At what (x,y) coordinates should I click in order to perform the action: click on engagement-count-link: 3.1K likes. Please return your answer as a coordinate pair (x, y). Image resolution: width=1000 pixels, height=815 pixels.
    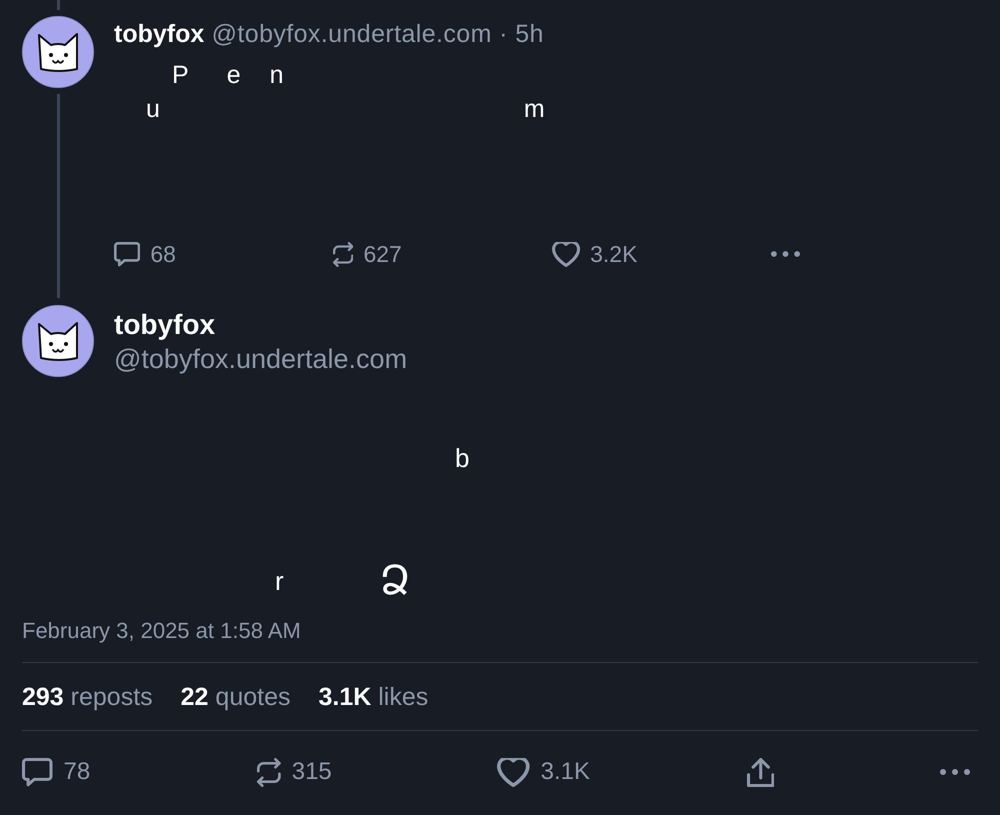
    Looking at the image, I should click on (373, 697).